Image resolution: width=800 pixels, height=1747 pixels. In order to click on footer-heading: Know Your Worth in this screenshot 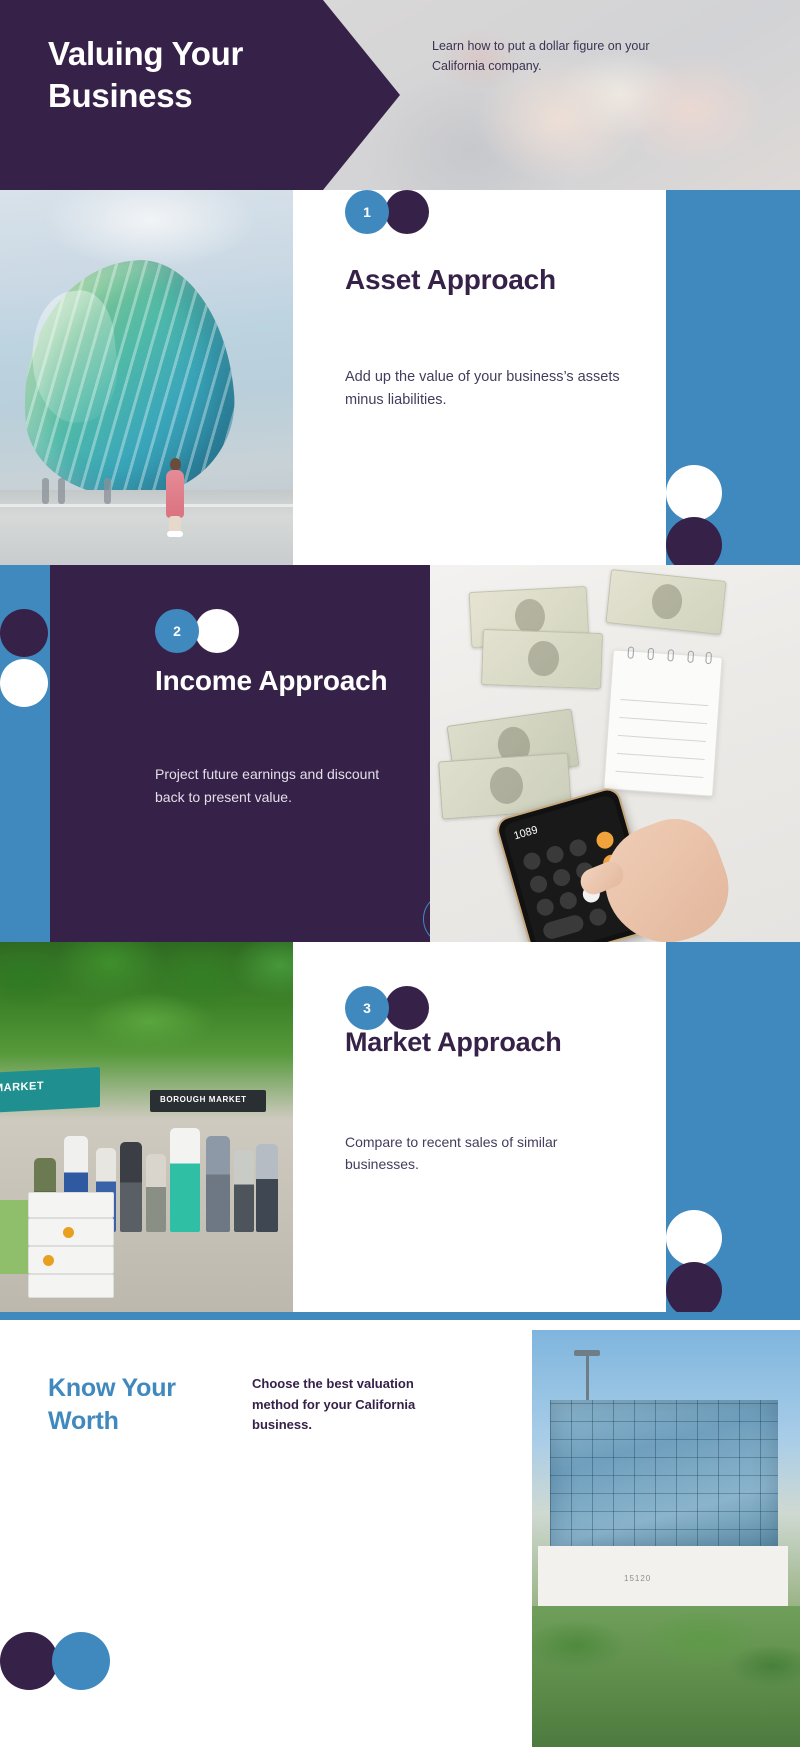, I will do `click(112, 1404)`.